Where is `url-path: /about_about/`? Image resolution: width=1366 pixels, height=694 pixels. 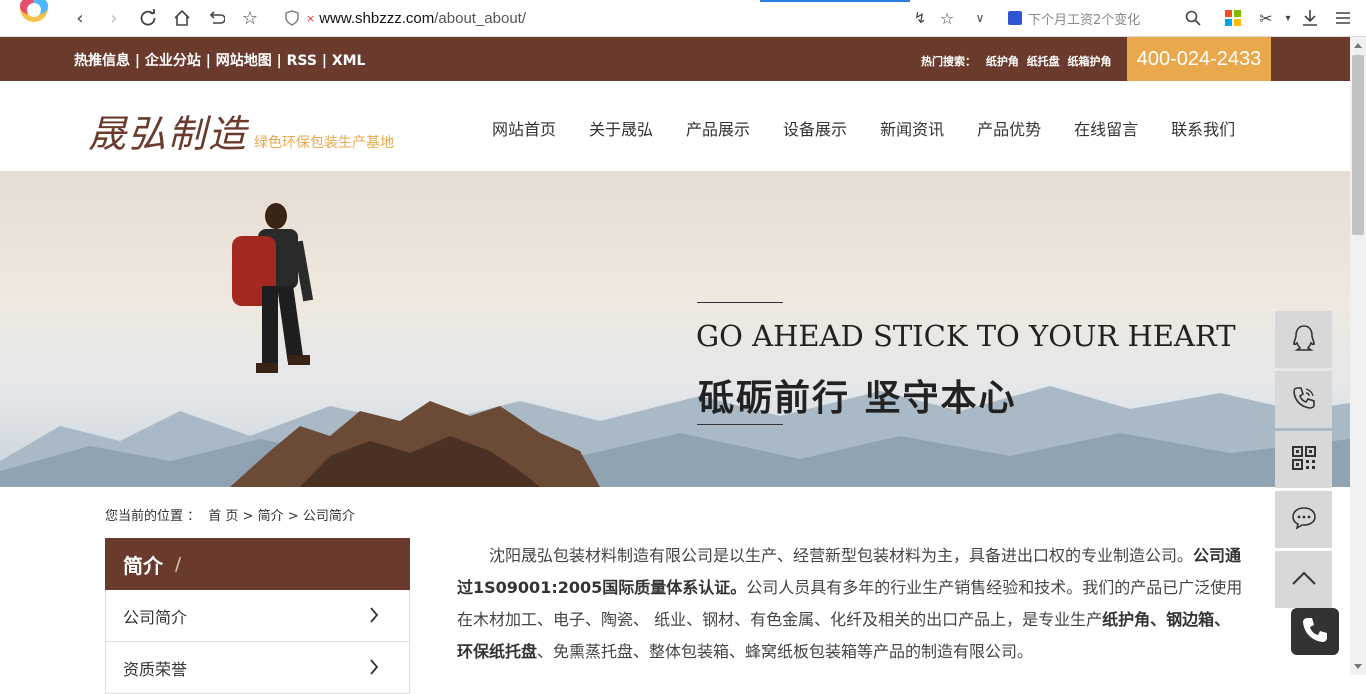 url-path: /about_about/ is located at coordinates (480, 18).